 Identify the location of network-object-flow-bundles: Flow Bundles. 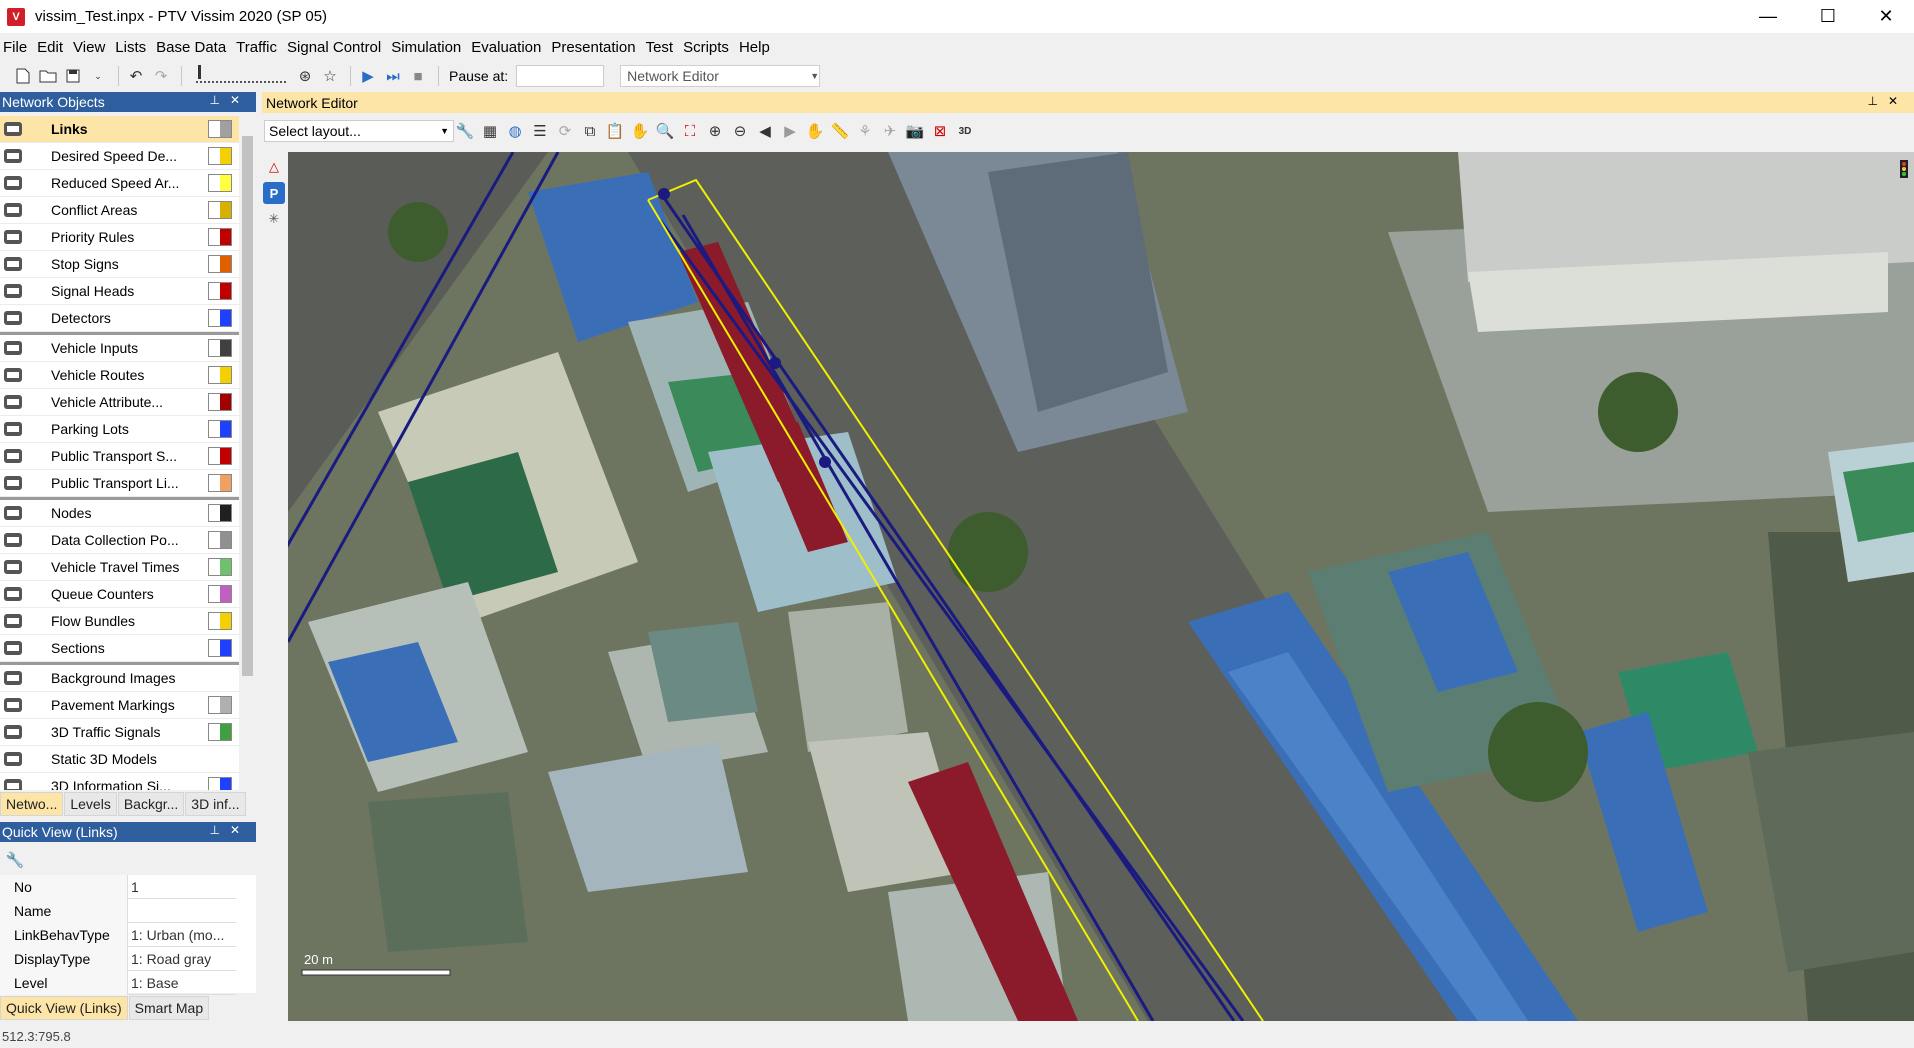
(119, 621).